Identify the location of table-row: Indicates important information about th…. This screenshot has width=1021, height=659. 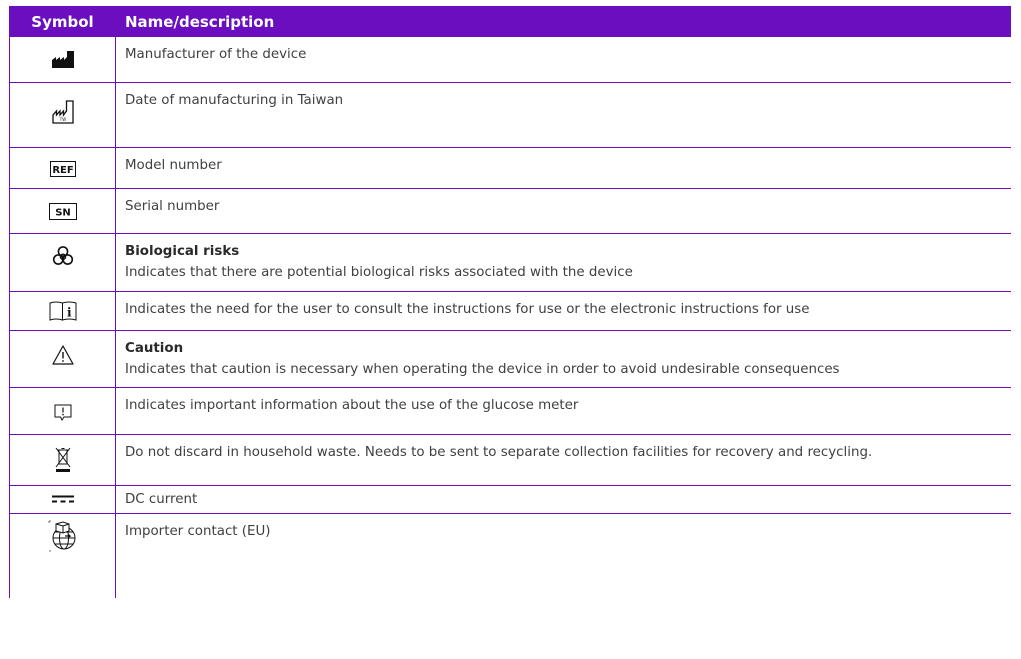
(510, 411).